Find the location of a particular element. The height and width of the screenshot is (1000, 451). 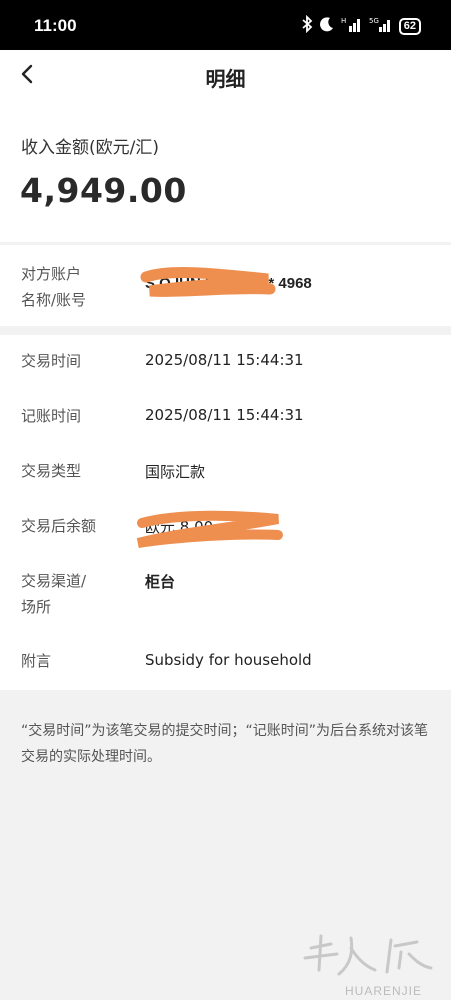

battery-icon: 62 is located at coordinates (409, 26).